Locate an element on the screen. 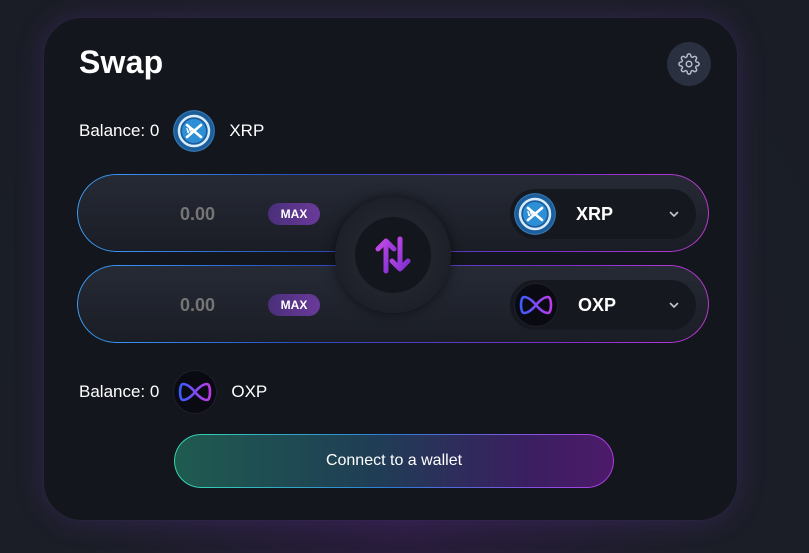 This screenshot has width=809, height=553. flip-button-inner is located at coordinates (393, 255).